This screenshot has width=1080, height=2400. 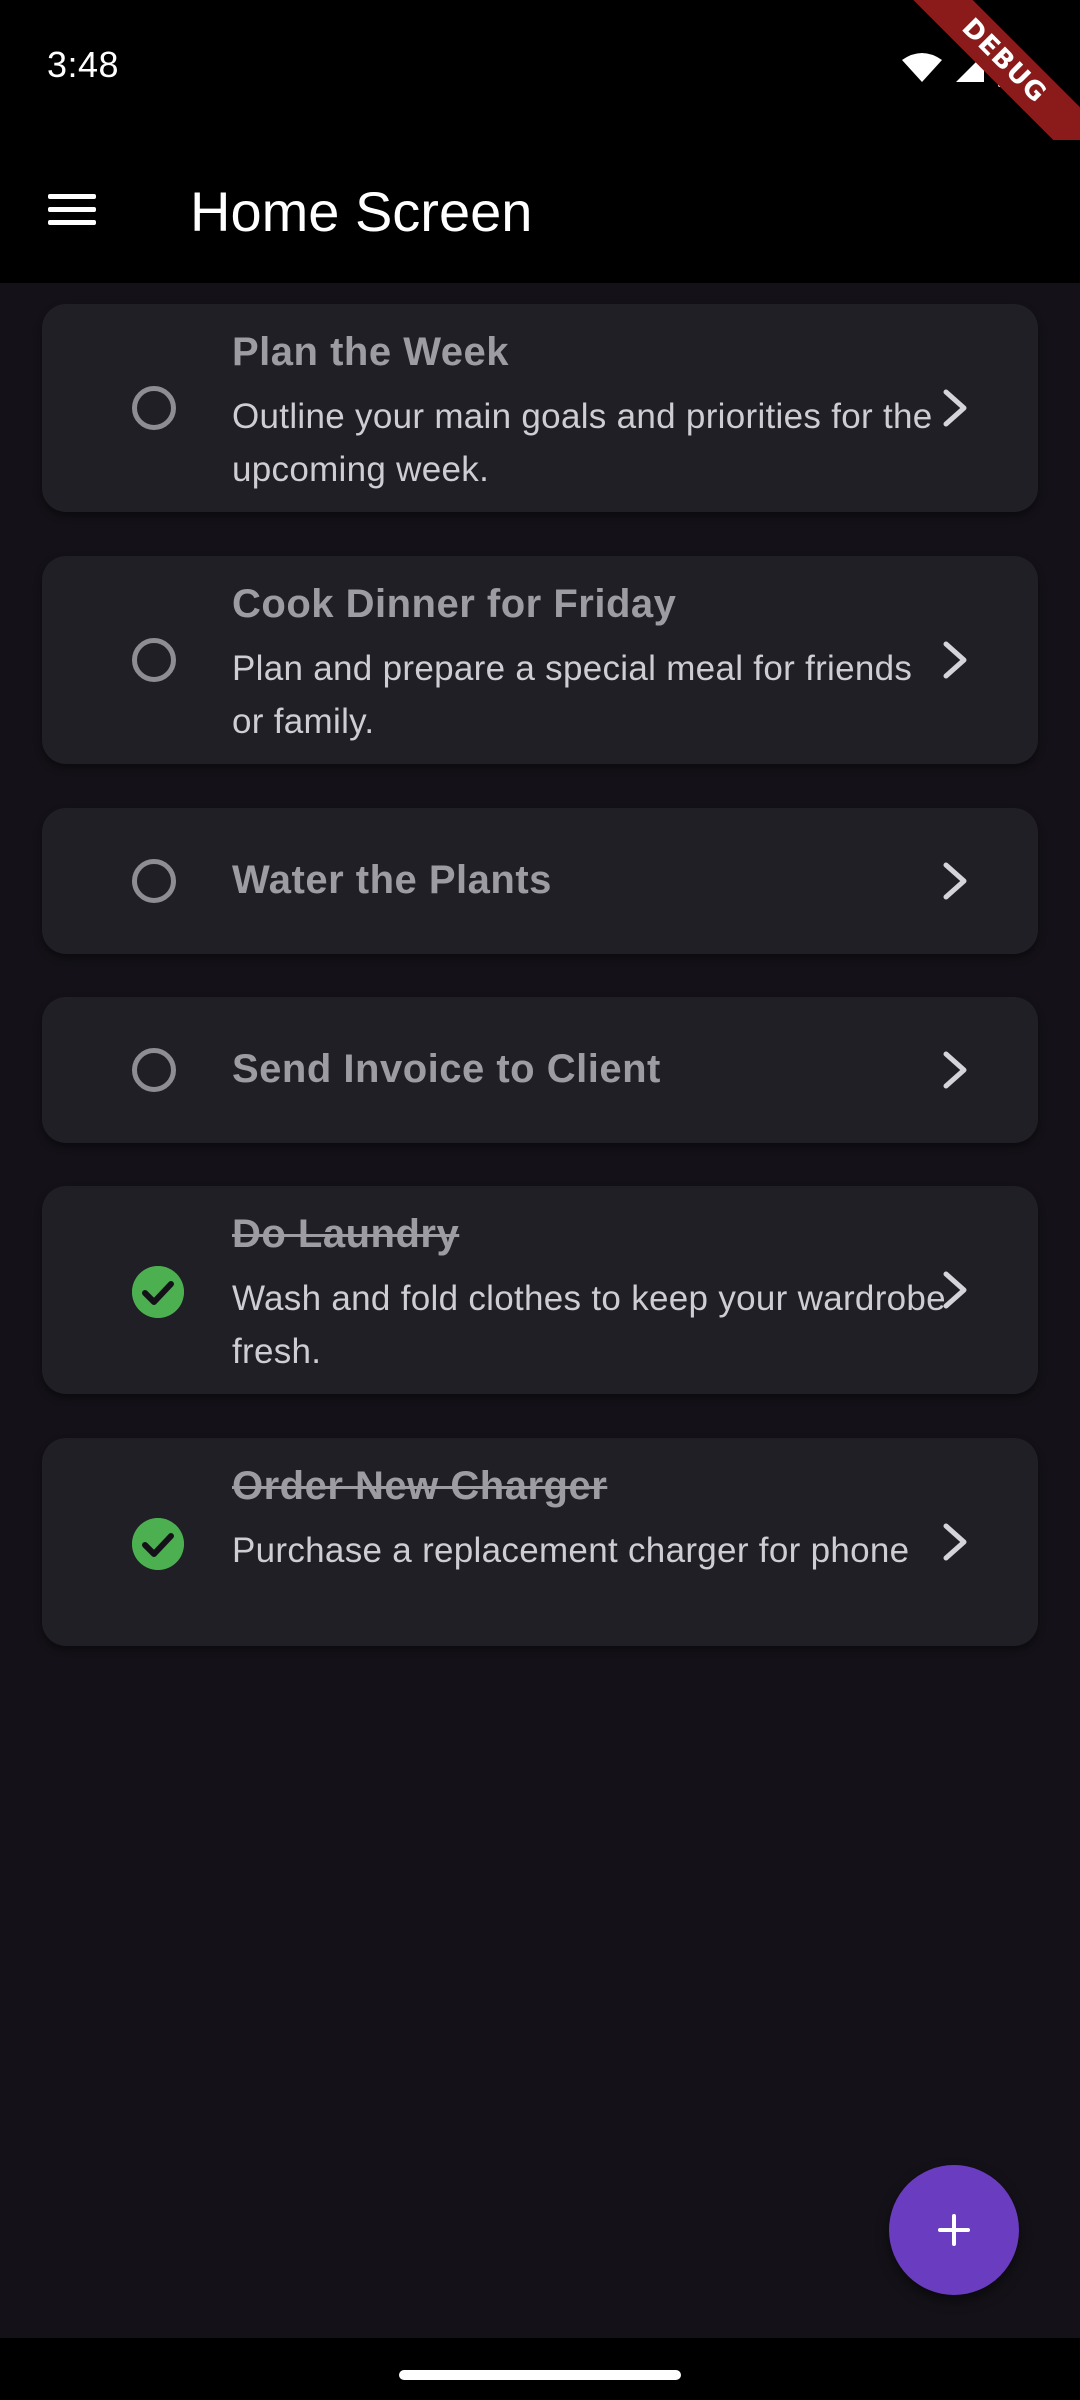 I want to click on wifi-icon, so click(x=922, y=67).